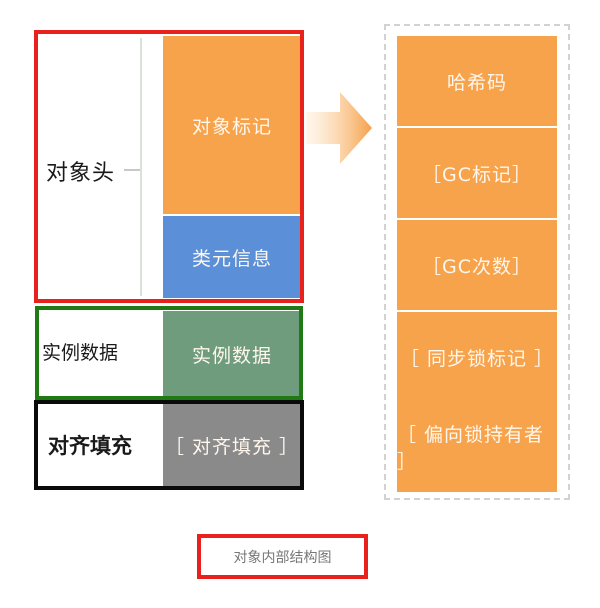  What do you see at coordinates (169, 353) in the screenshot?
I see `instance-data-frame` at bounding box center [169, 353].